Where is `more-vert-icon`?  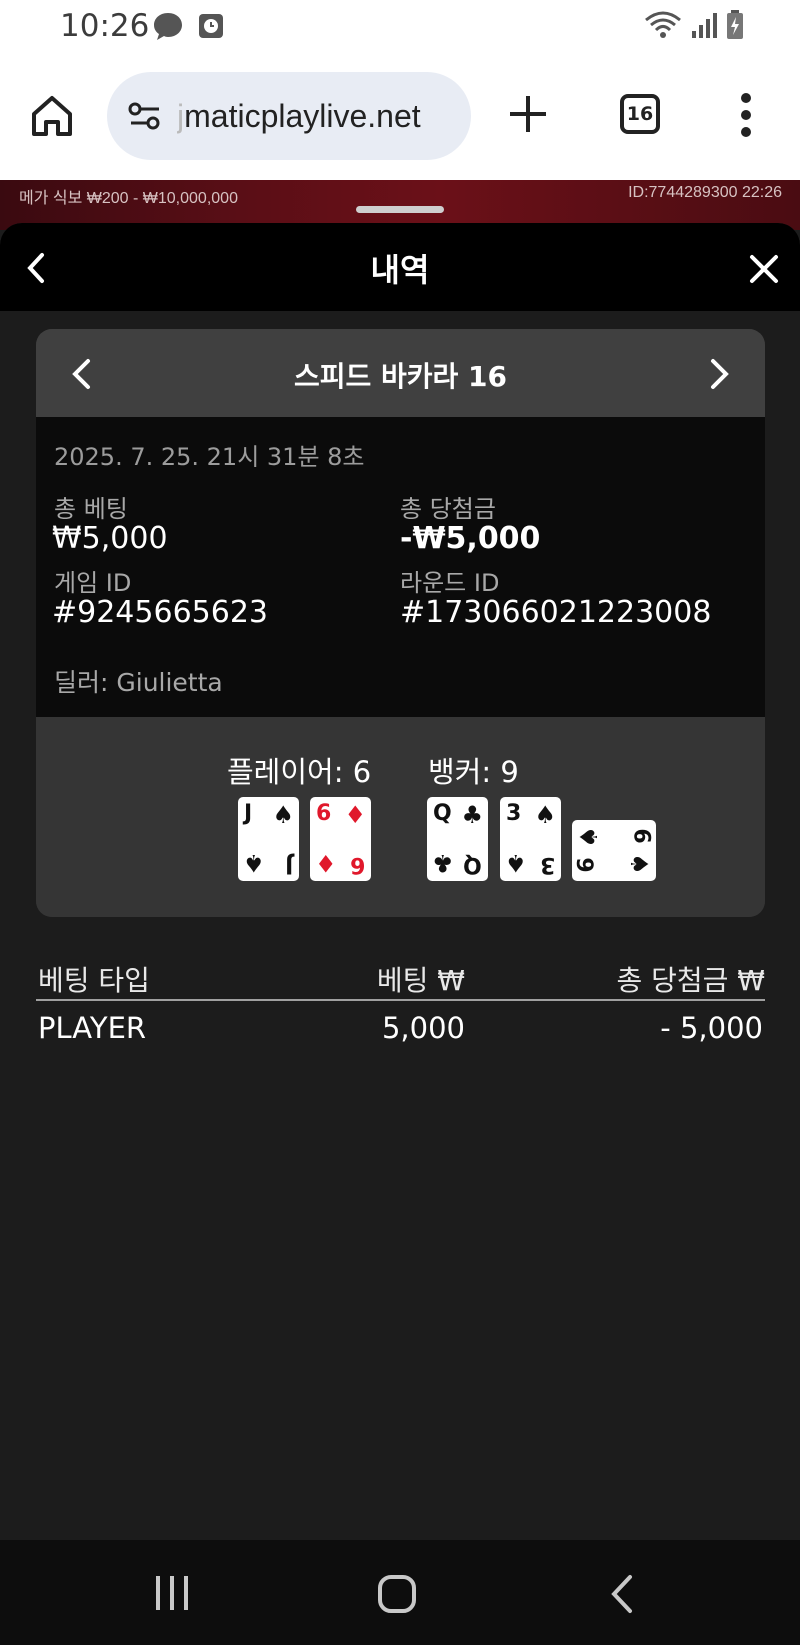
more-vert-icon is located at coordinates (746, 115).